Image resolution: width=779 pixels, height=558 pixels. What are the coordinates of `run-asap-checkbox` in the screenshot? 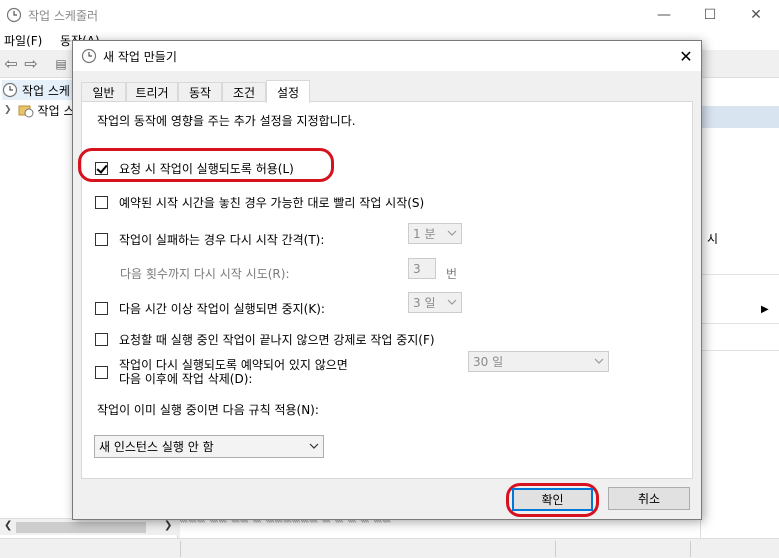 It's located at (101, 202).